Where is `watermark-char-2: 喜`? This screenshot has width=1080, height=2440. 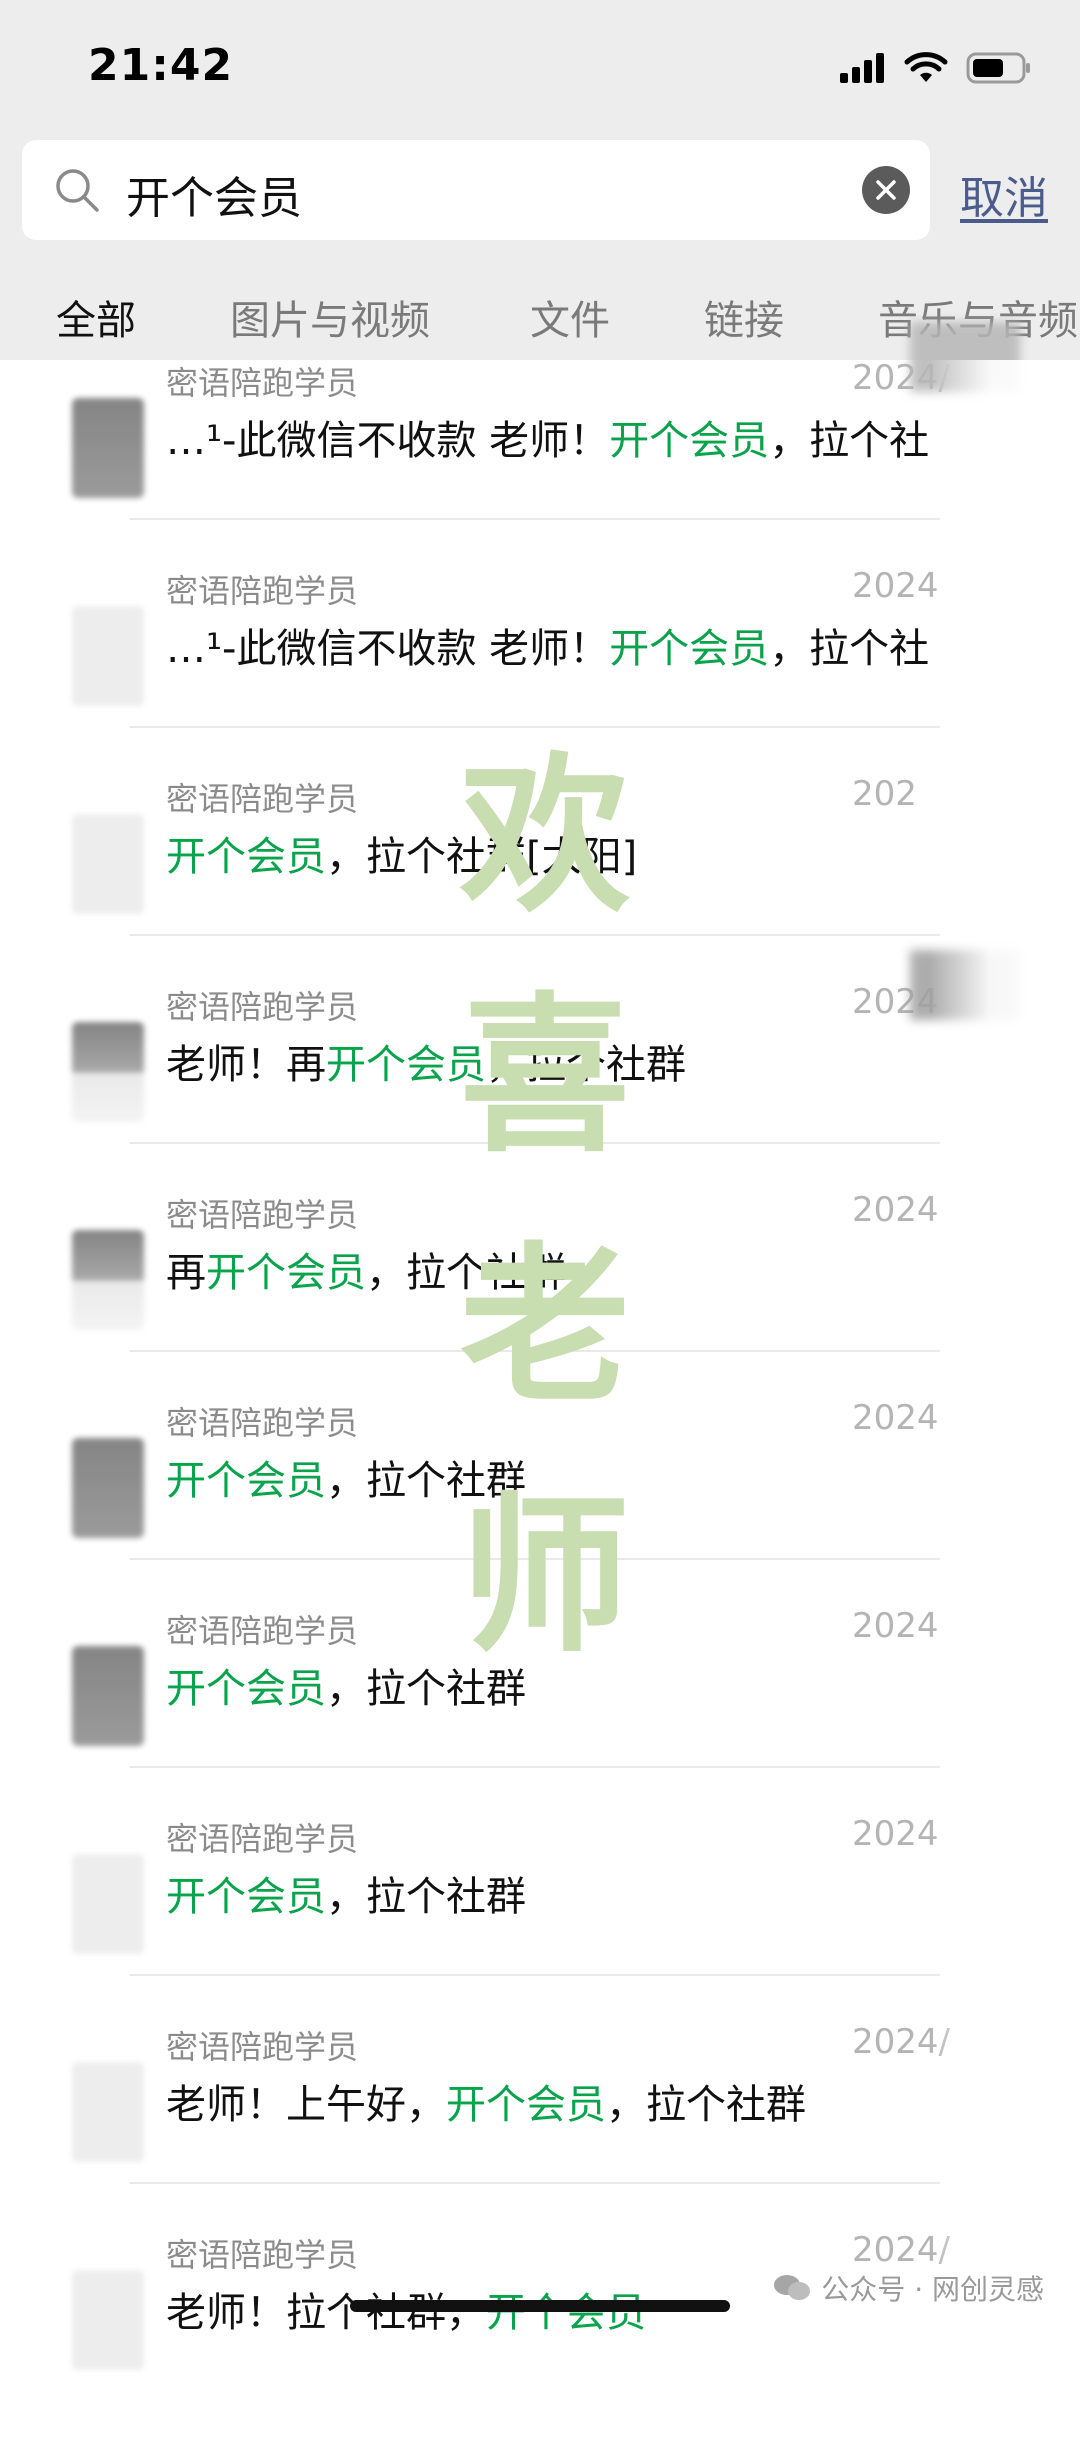 watermark-char-2: 喜 is located at coordinates (545, 1070).